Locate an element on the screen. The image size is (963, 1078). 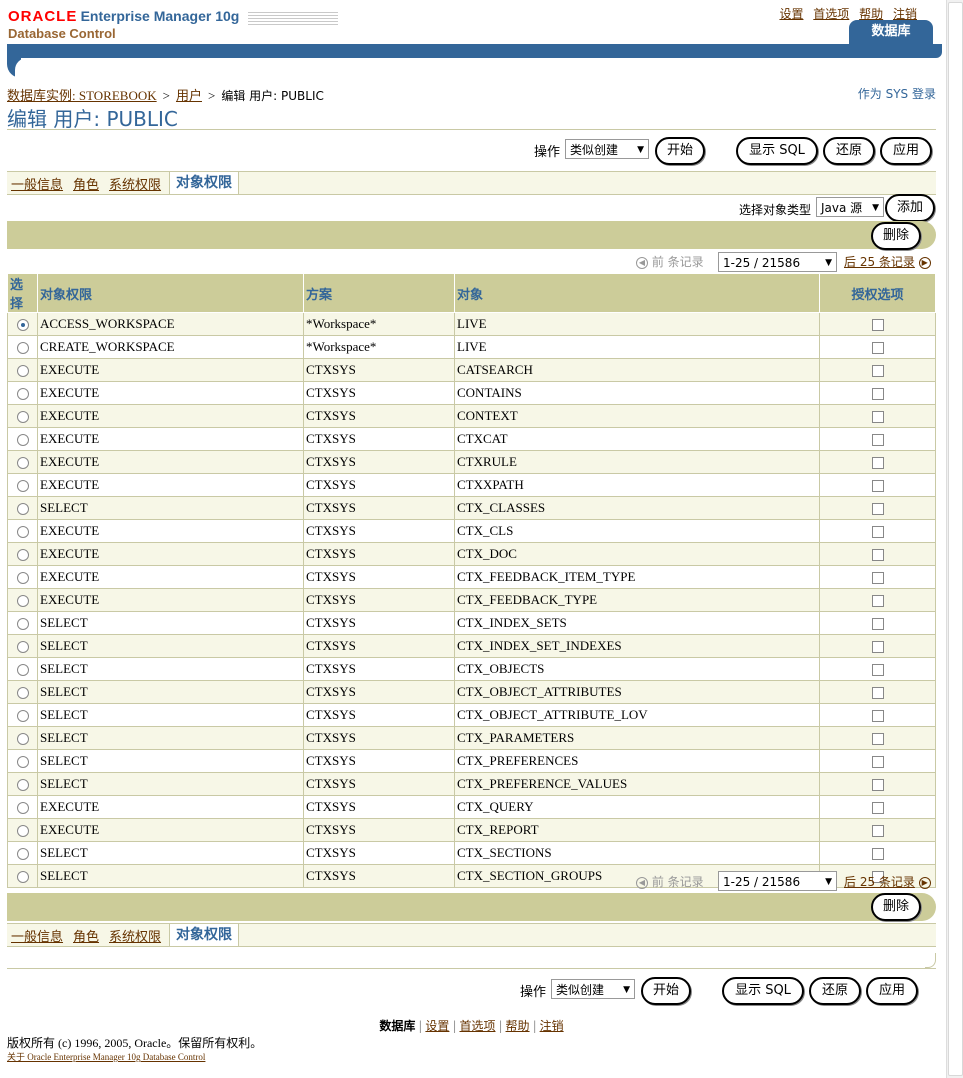
breadcrumb-instance: 数据库实例: STOREBOOK is located at coordinates (82, 95).